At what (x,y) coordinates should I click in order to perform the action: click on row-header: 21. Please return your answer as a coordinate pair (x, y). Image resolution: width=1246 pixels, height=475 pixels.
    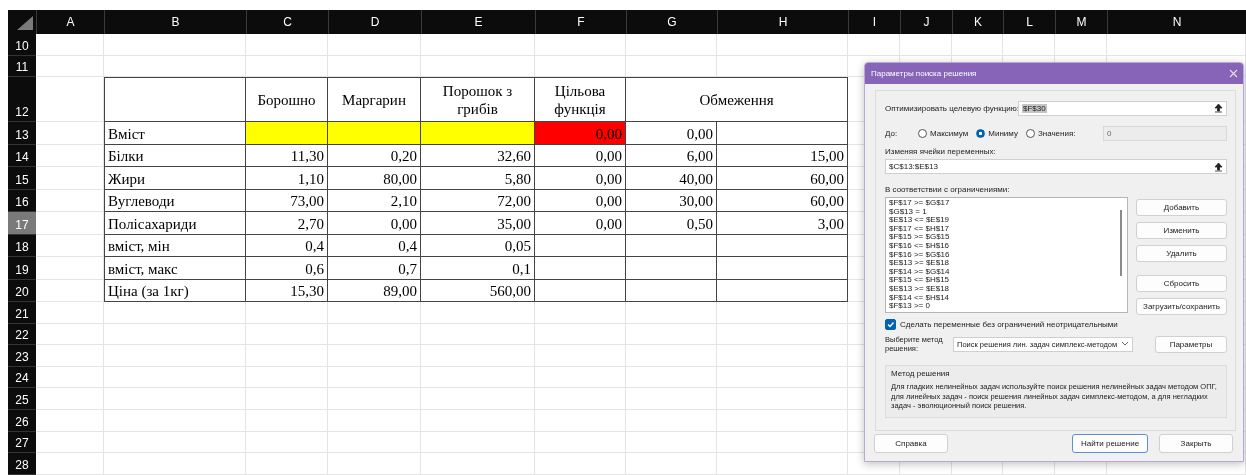
    Looking at the image, I should click on (22, 313).